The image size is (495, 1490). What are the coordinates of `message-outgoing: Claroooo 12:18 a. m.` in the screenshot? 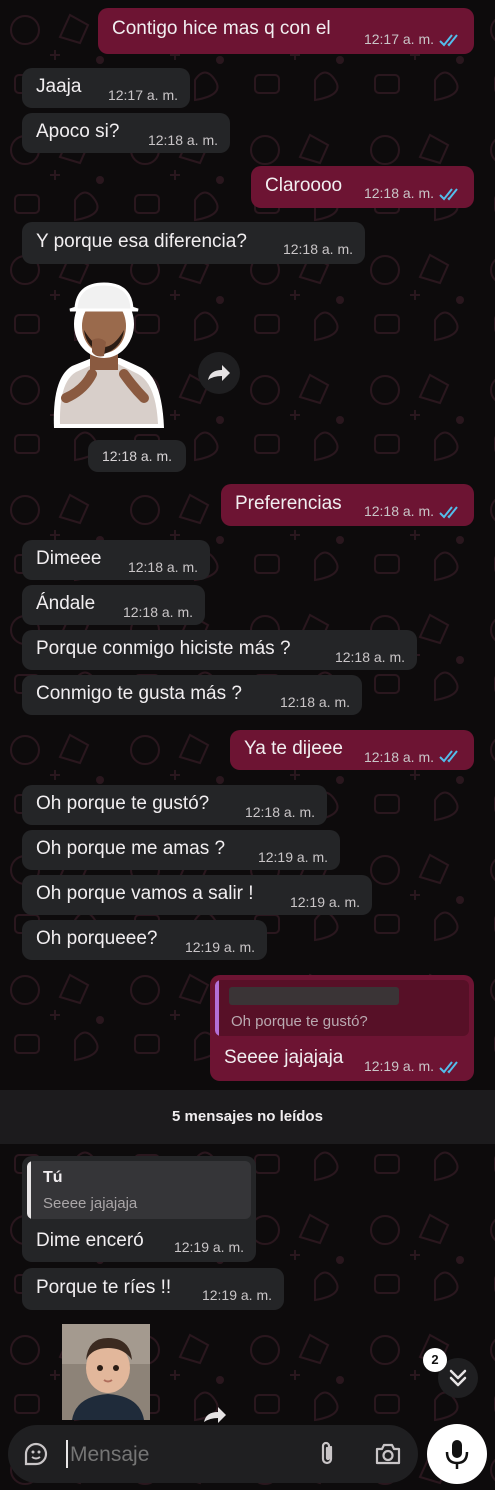 It's located at (362, 187).